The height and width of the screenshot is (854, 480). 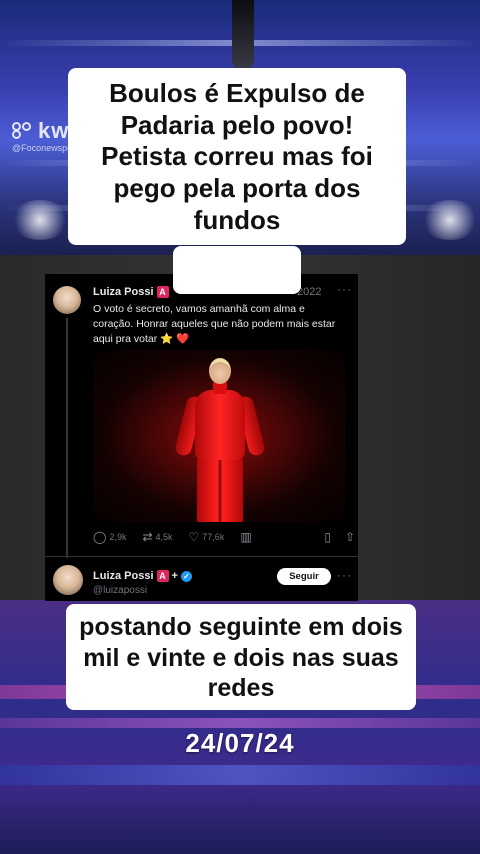 I want to click on caption-top-tail, so click(x=237, y=270).